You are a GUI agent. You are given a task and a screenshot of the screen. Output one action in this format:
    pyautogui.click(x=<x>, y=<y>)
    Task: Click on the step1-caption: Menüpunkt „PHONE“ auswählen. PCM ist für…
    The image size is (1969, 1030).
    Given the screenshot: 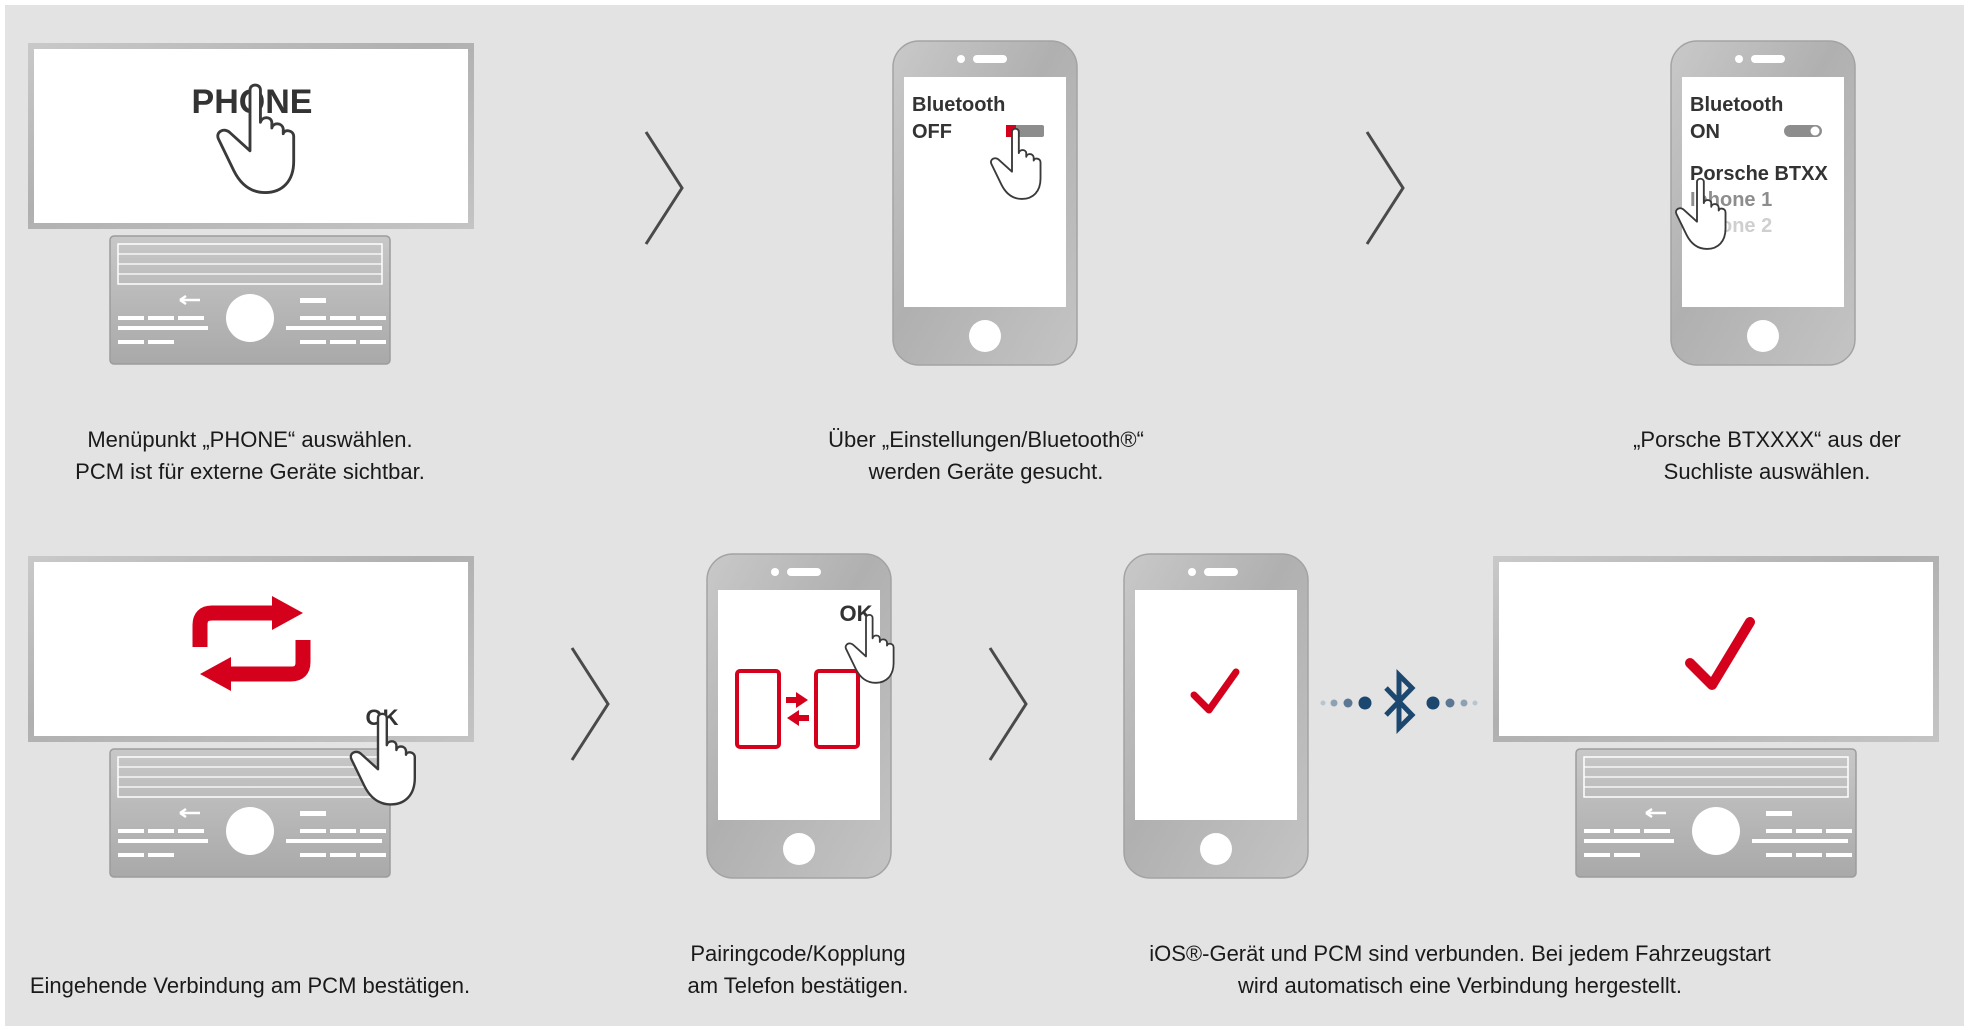 What is the action you would take?
    pyautogui.click(x=265, y=456)
    